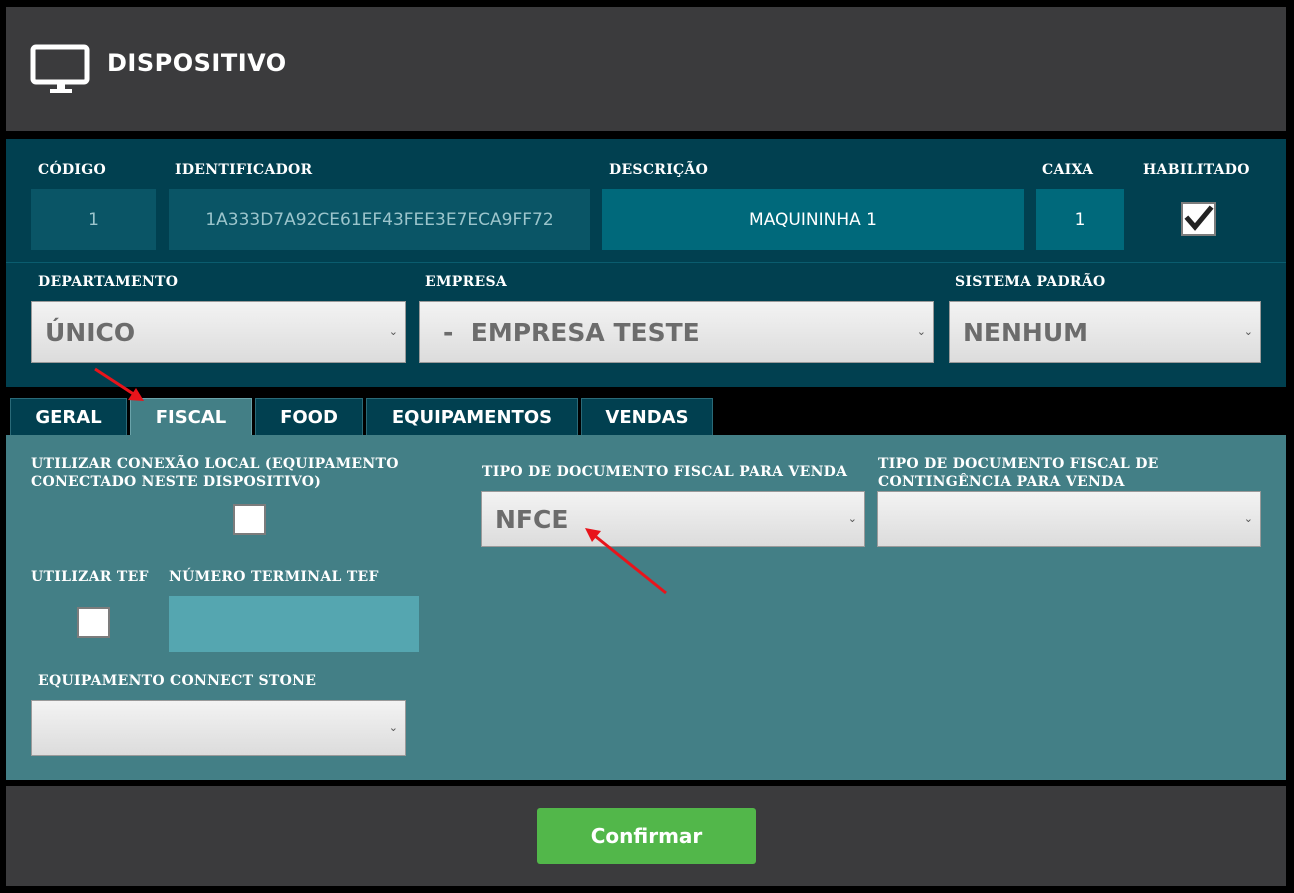 This screenshot has height=893, width=1294. Describe the element at coordinates (1030, 282) in the screenshot. I see `sistema-padrao-label: SISTEMA PADRÃO` at that location.